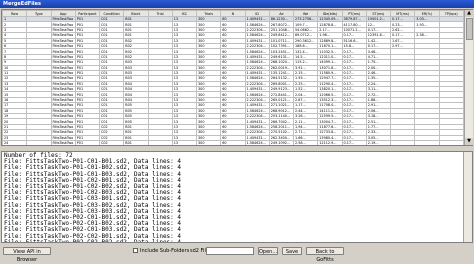 The width and height of the screenshot is (474, 264). What do you see at coordinates (467, 197) in the screenshot?
I see `log-vertical-scrollbar` at bounding box center [467, 197].